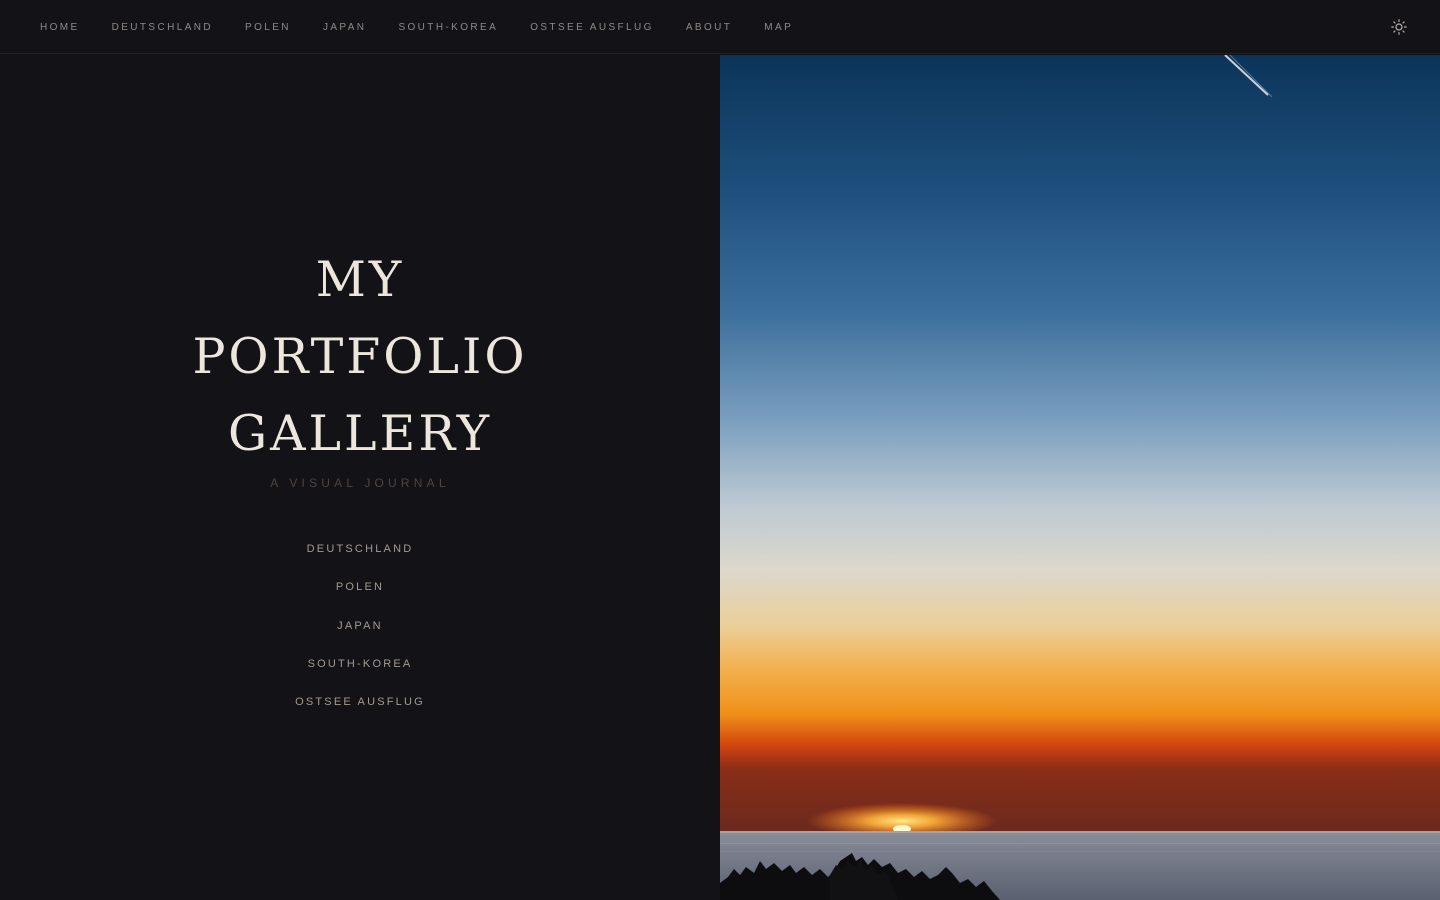 The width and height of the screenshot is (1440, 900). I want to click on page-subtitle: A VISUAL JOURNAL, so click(360, 483).